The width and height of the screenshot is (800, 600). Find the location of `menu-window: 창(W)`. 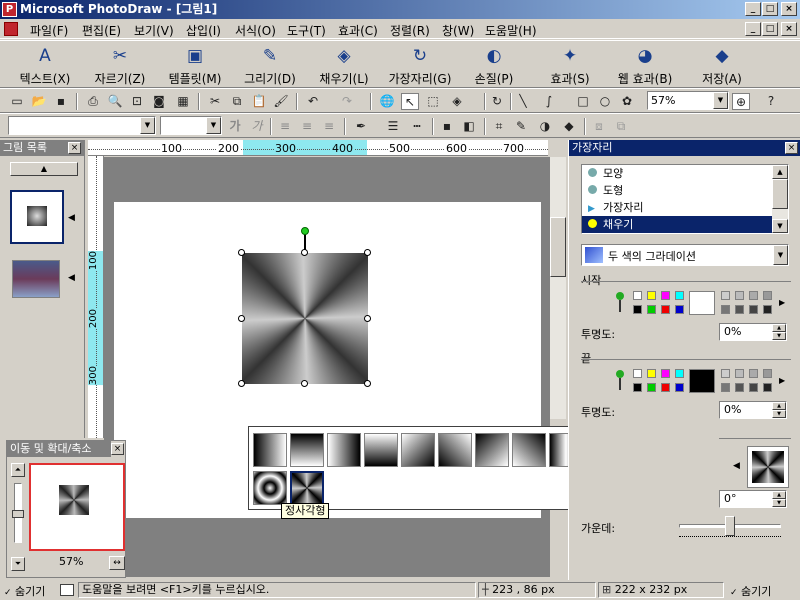

menu-window: 창(W) is located at coordinates (458, 30).